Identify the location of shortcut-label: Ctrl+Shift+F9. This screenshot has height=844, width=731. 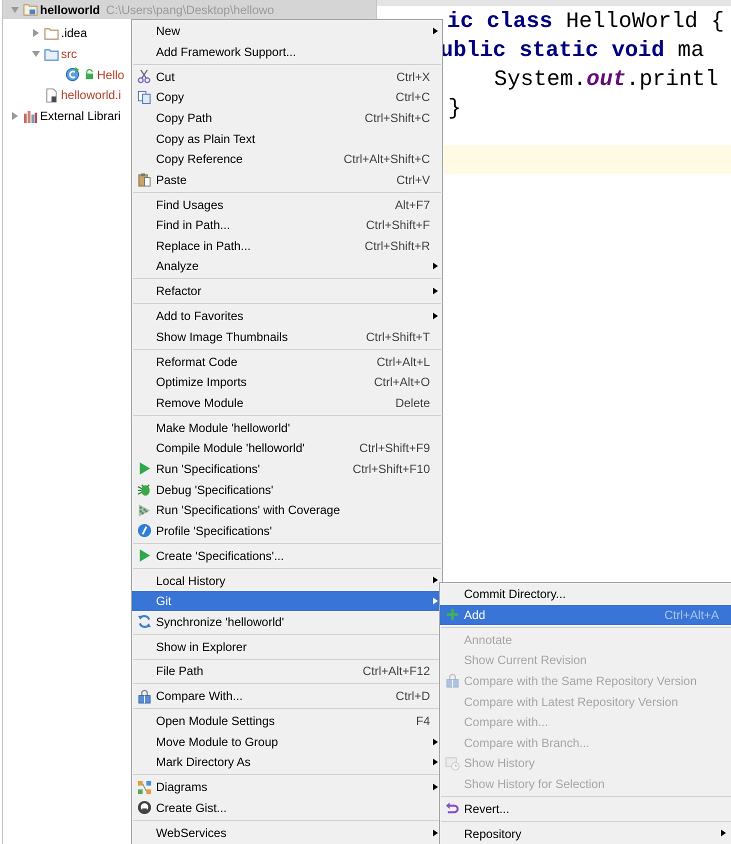
(394, 449).